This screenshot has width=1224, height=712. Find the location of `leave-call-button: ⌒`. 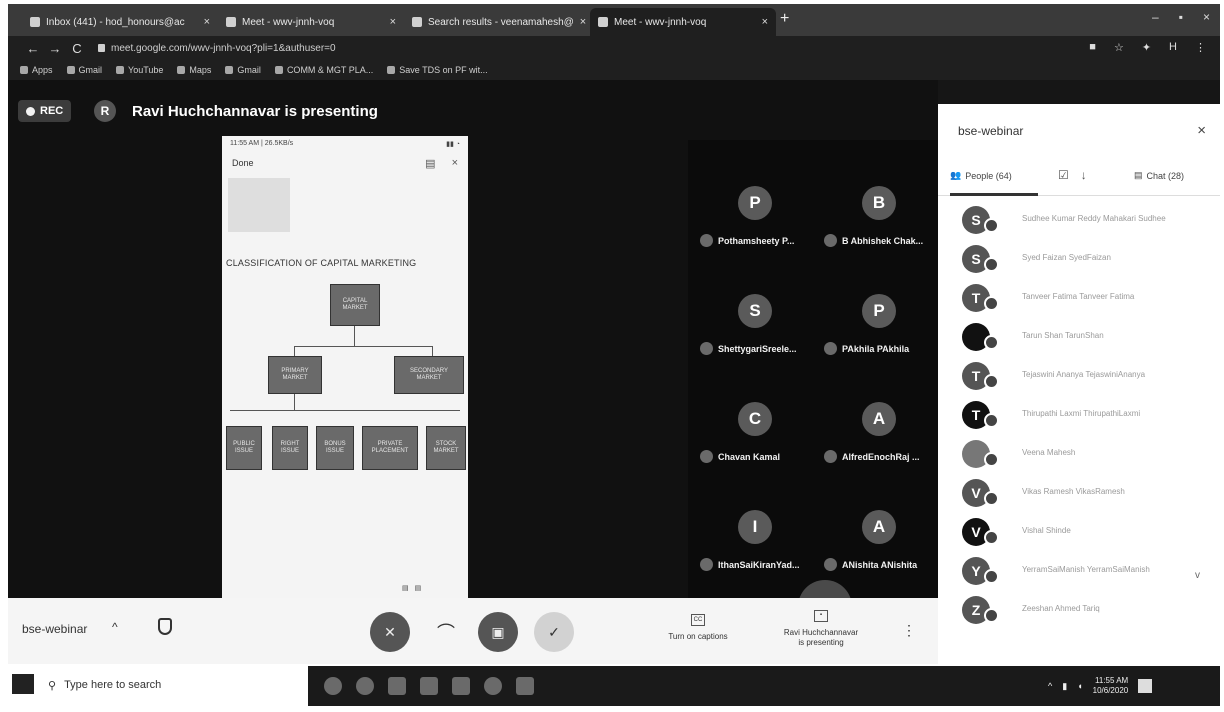

leave-call-button: ⌒ is located at coordinates (446, 632).